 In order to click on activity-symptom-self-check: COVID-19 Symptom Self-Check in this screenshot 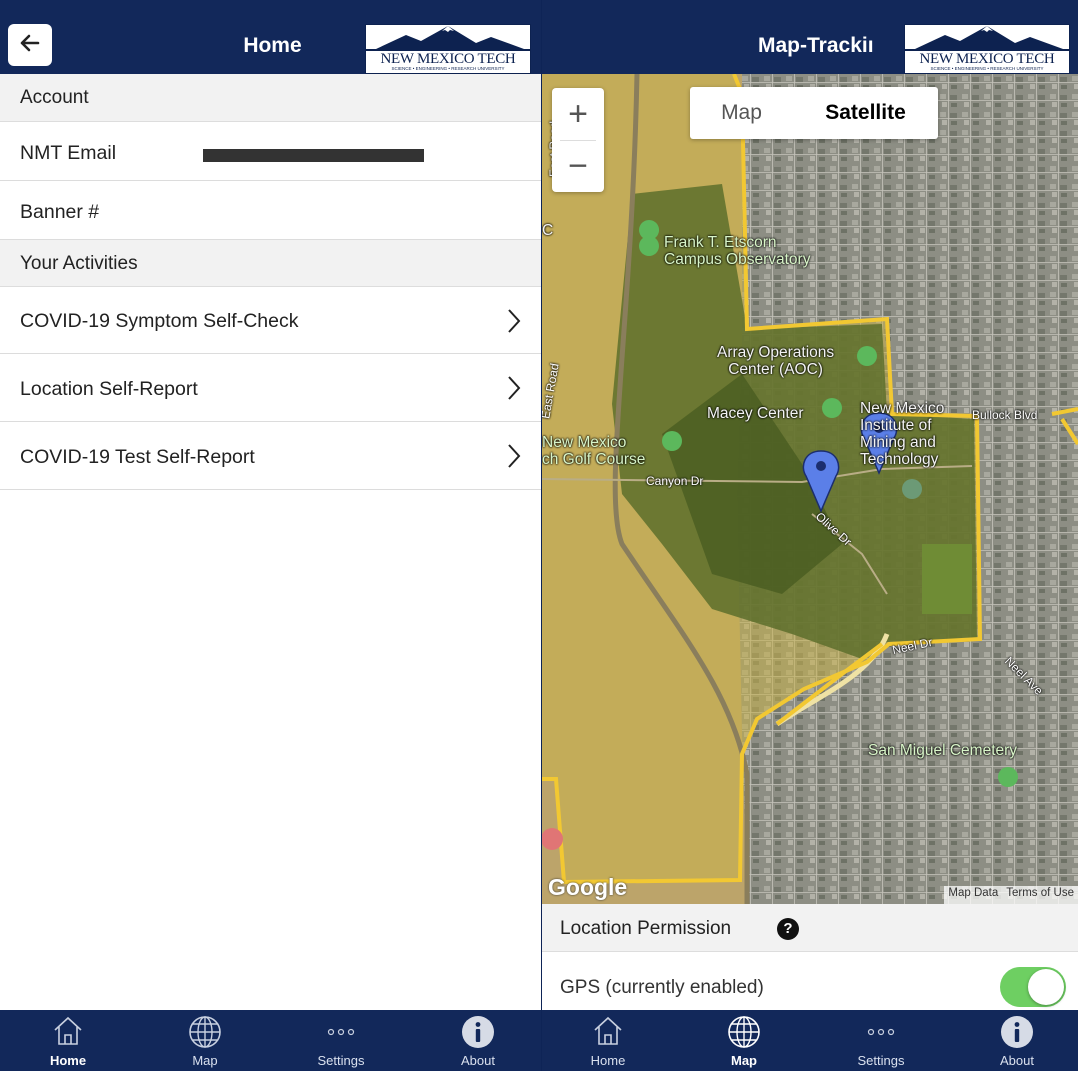, I will do `click(270, 321)`.